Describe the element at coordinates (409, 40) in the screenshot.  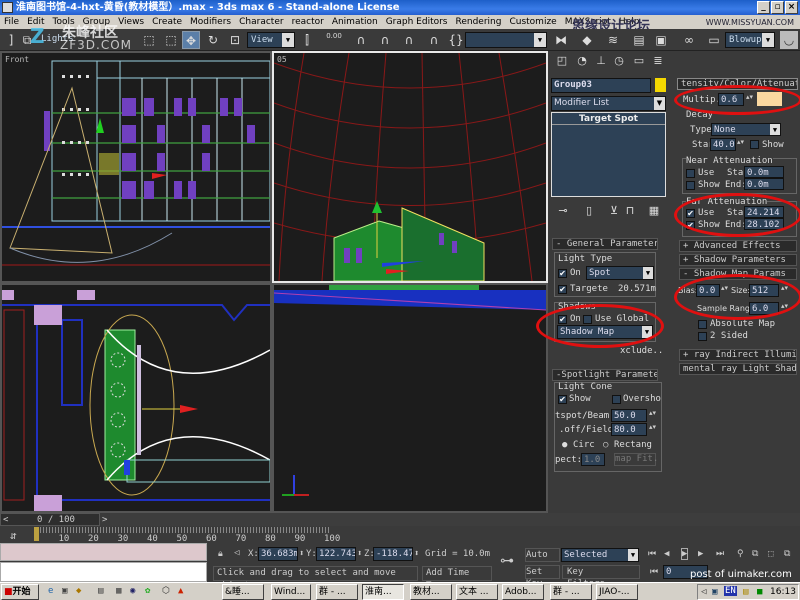
I see `percent-snap-icon: ∩` at that location.